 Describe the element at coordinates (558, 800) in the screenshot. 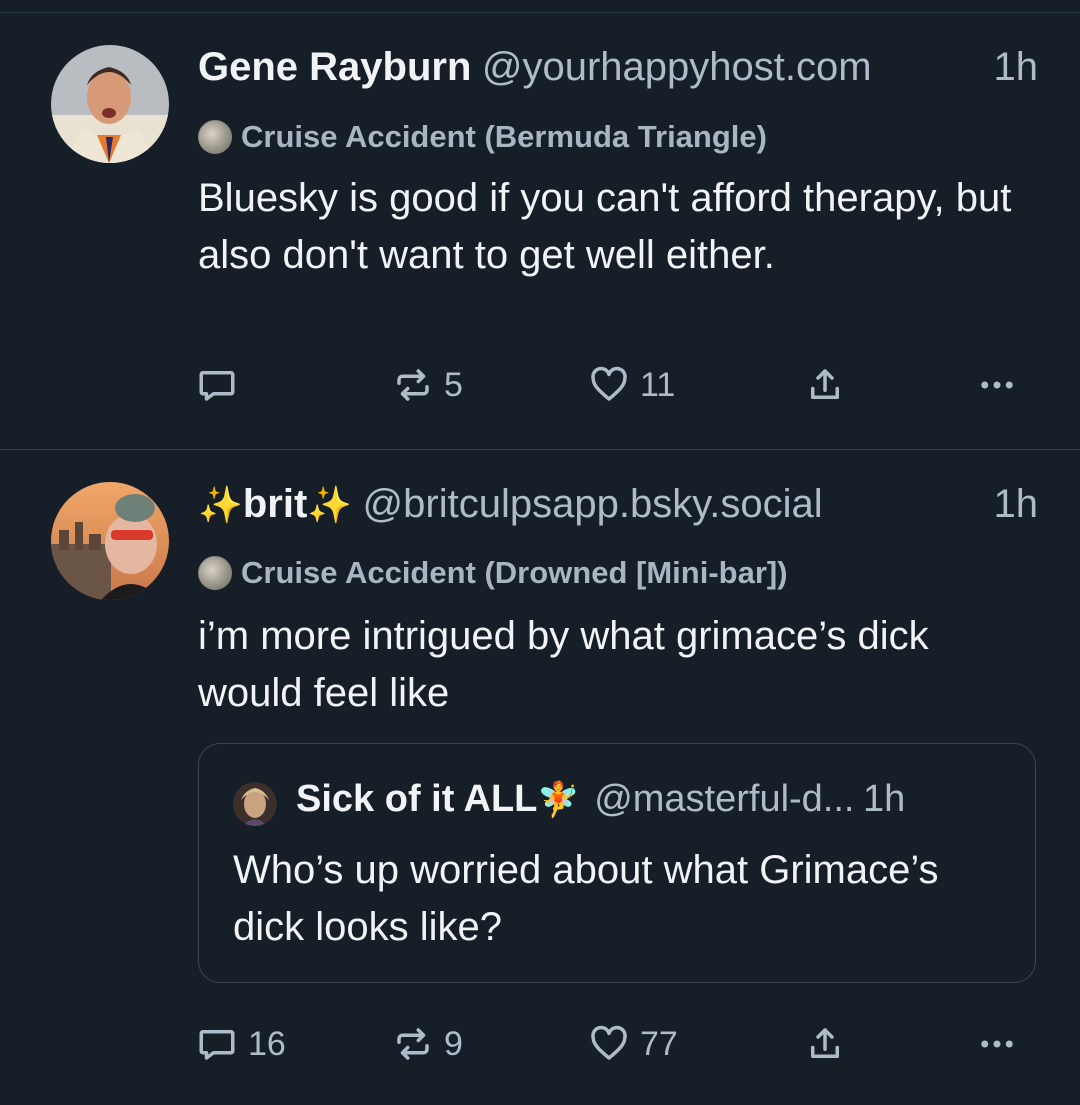

I see `fairy-emoji: 🧚` at that location.